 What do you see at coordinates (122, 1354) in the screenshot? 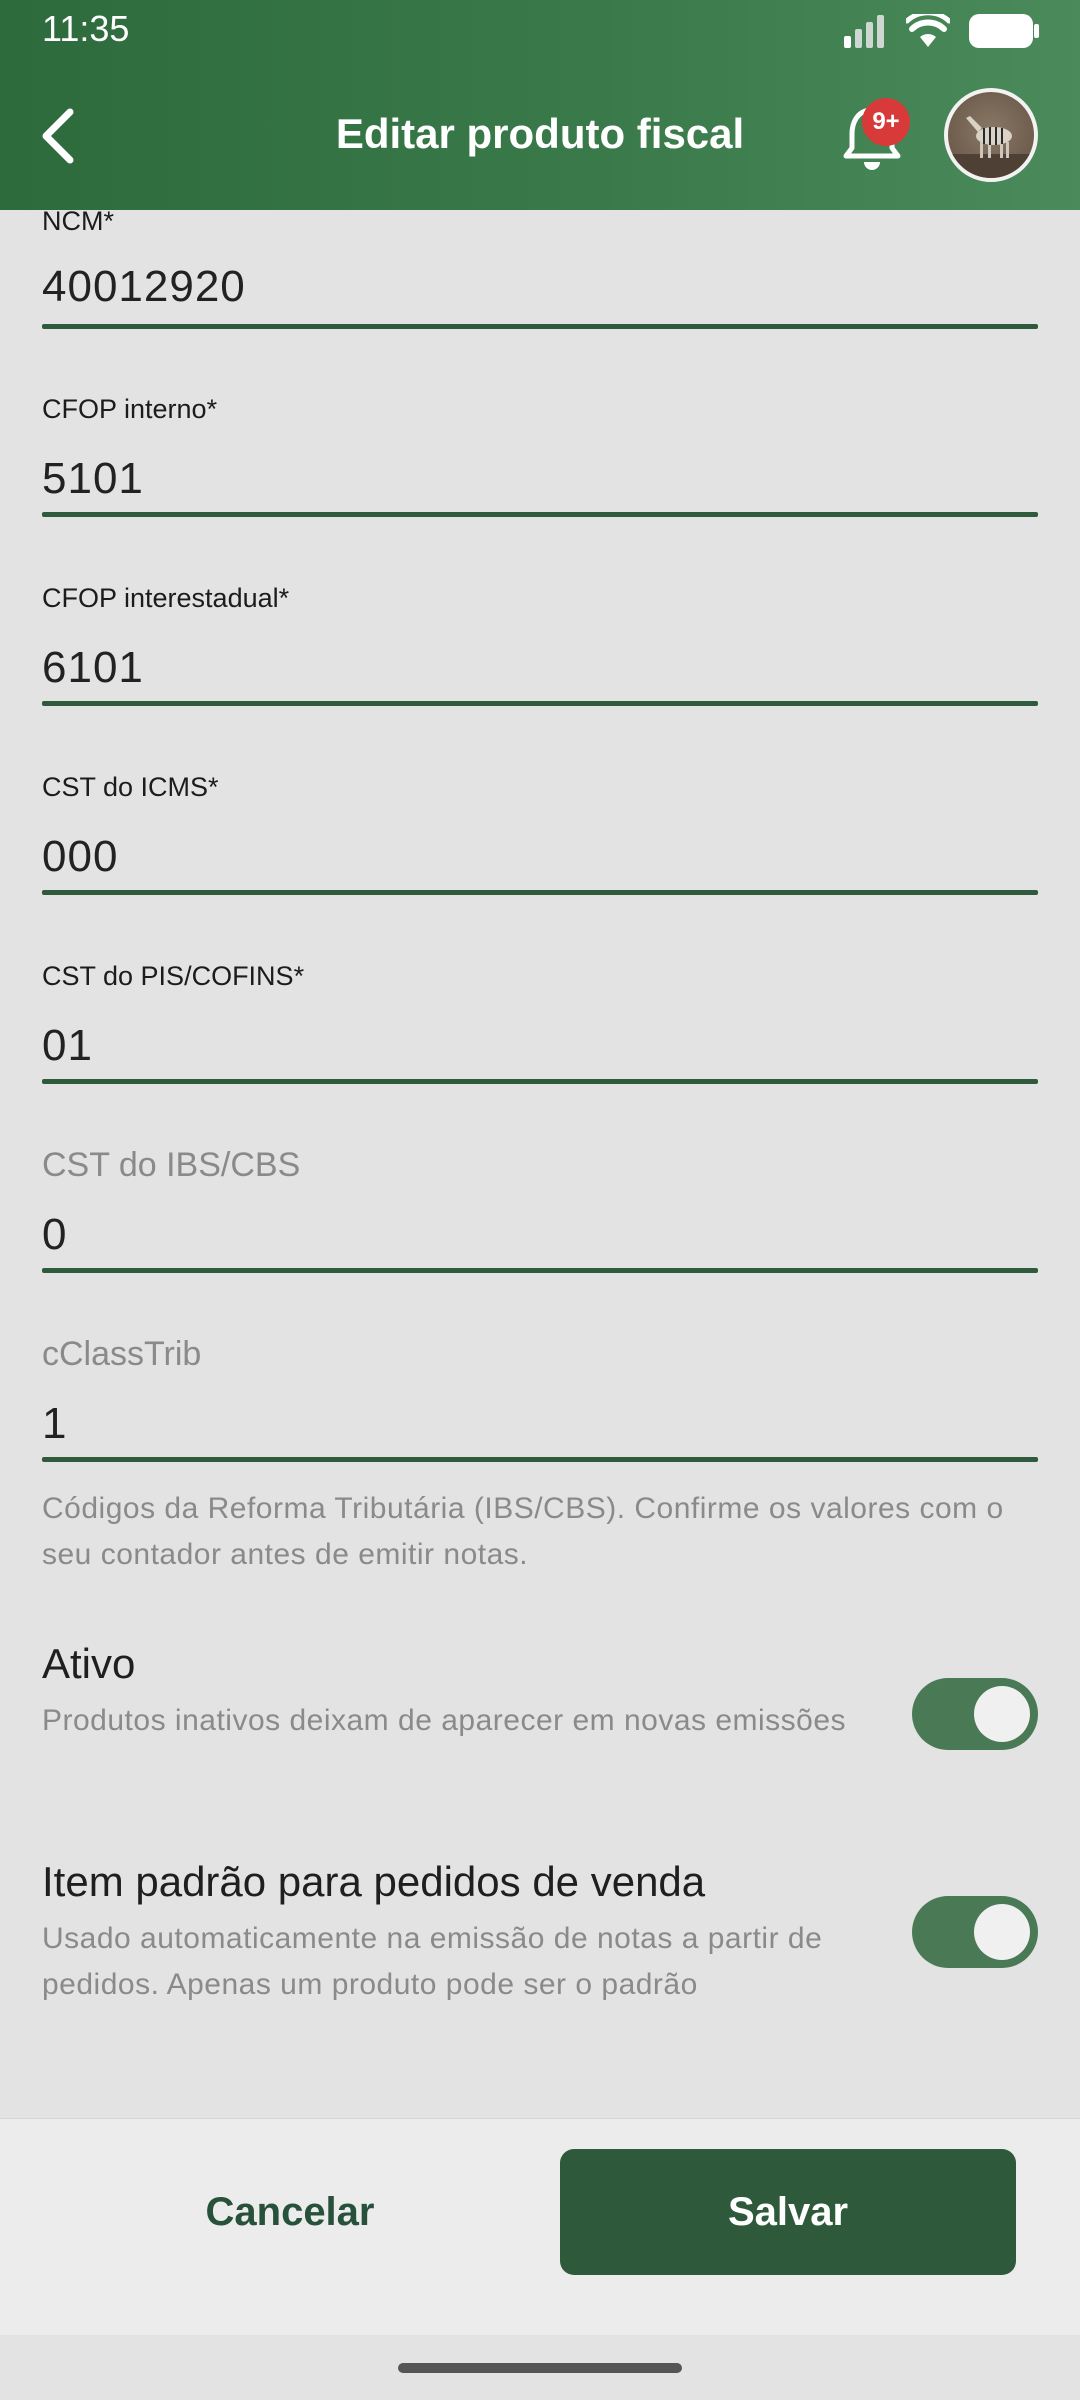
I see `field-label: cClassTrib` at bounding box center [122, 1354].